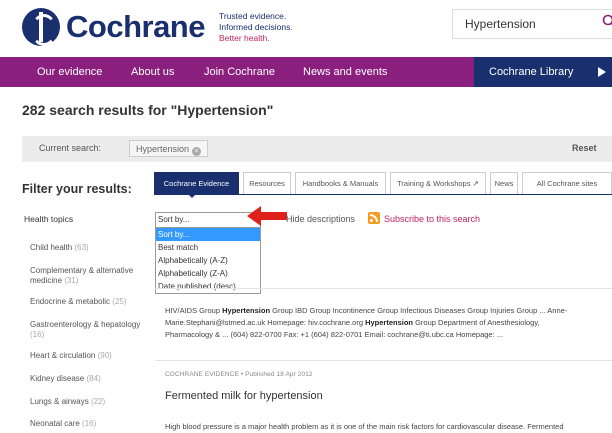 This screenshot has height=433, width=612. What do you see at coordinates (196, 183) in the screenshot?
I see `tab-cochrane-evidence: Cochrane Evidence` at bounding box center [196, 183].